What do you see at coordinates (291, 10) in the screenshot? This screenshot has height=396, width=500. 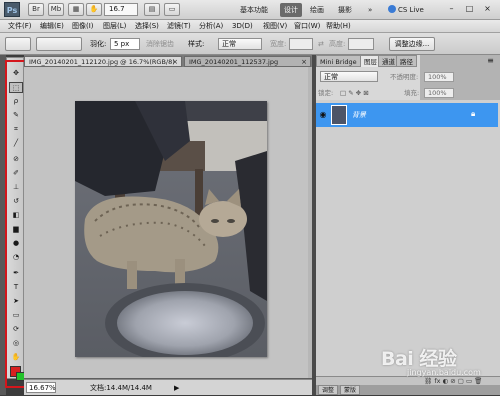 I see `workspace-design: 设计` at bounding box center [291, 10].